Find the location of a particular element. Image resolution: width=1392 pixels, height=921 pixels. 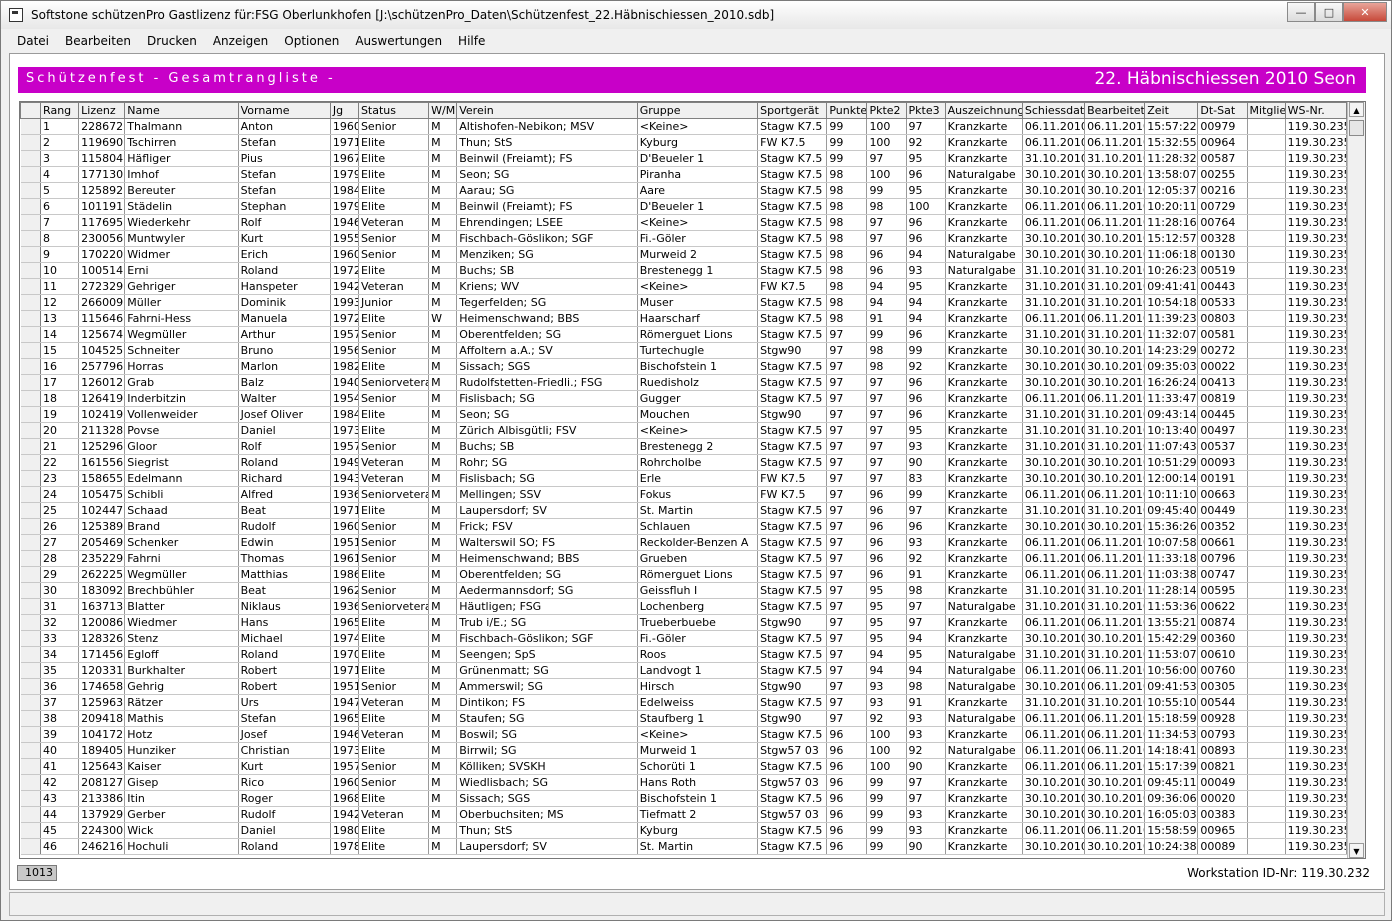

table-cell: Schlauen is located at coordinates (698, 526).